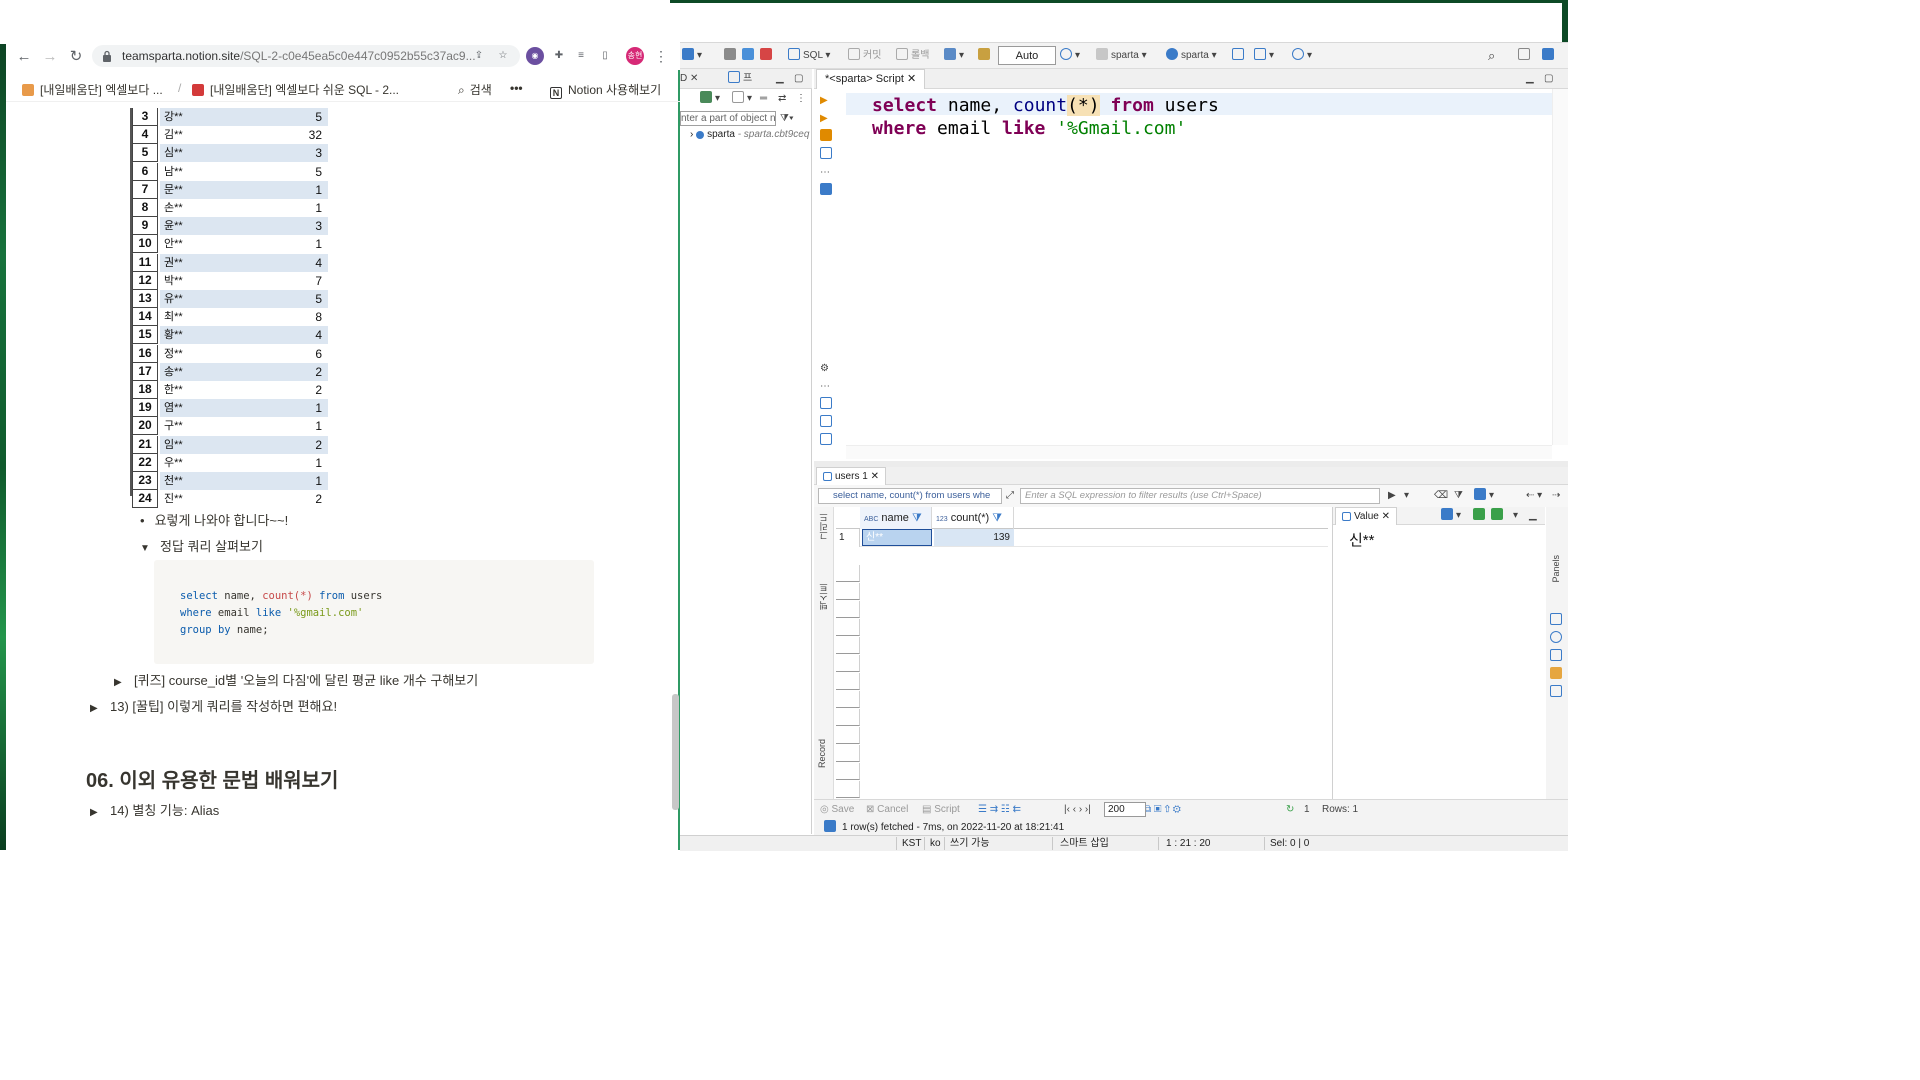 Image resolution: width=1920 pixels, height=1080 pixels. What do you see at coordinates (1010, 496) in the screenshot?
I see `expand-icon: ⤢` at bounding box center [1010, 496].